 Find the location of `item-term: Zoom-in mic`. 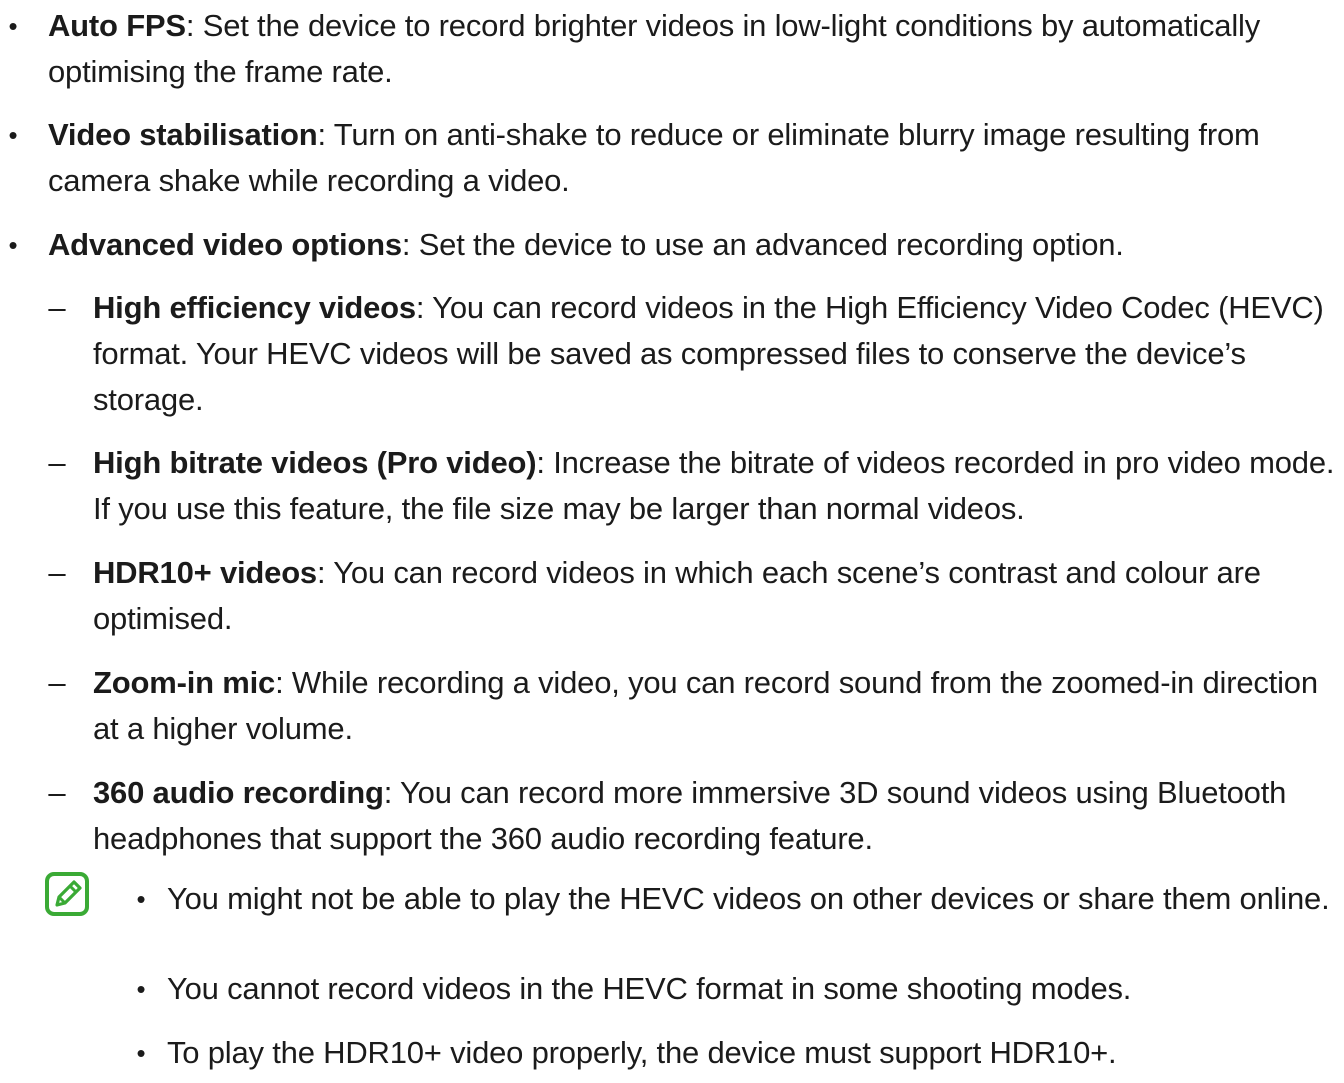

item-term: Zoom-in mic is located at coordinates (184, 682).